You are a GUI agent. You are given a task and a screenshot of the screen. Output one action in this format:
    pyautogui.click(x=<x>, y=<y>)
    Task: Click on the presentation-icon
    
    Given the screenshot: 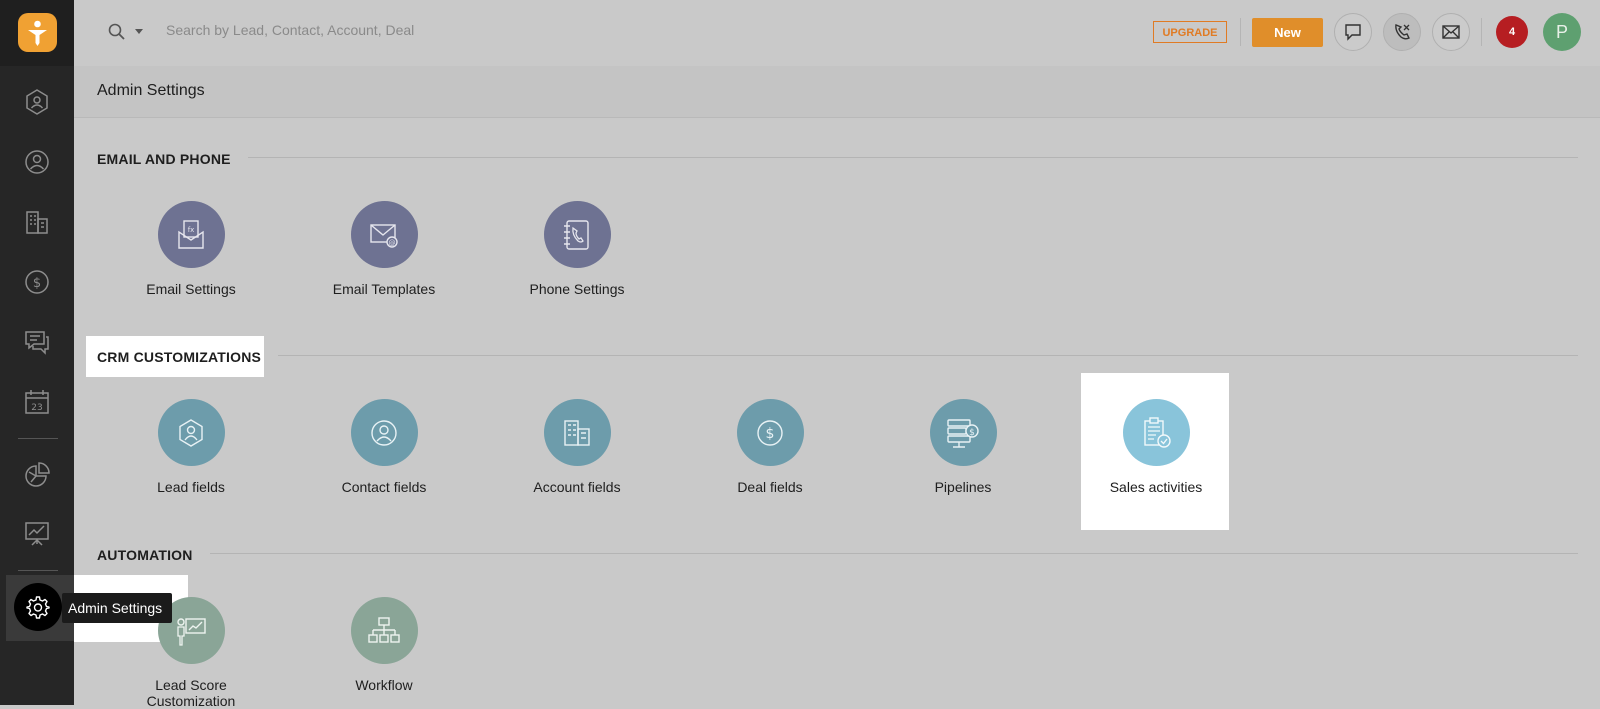 What is the action you would take?
    pyautogui.click(x=37, y=533)
    